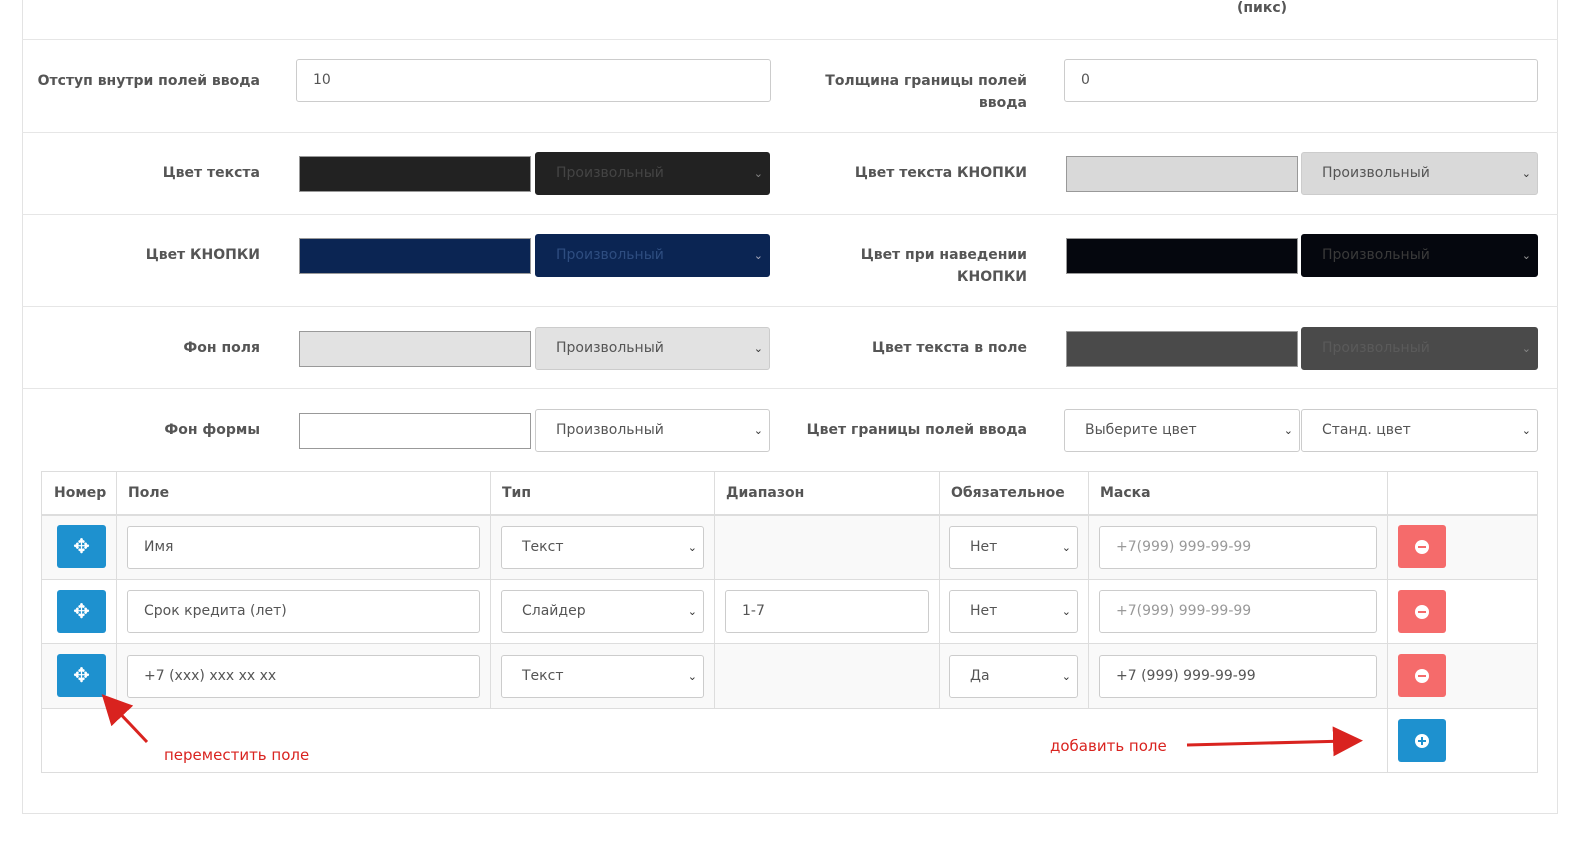 Image resolution: width=1570 pixels, height=852 pixels. Describe the element at coordinates (940, 173) in the screenshot. I see `button-text-color-label: Цвет текста КНОПКИ` at that location.